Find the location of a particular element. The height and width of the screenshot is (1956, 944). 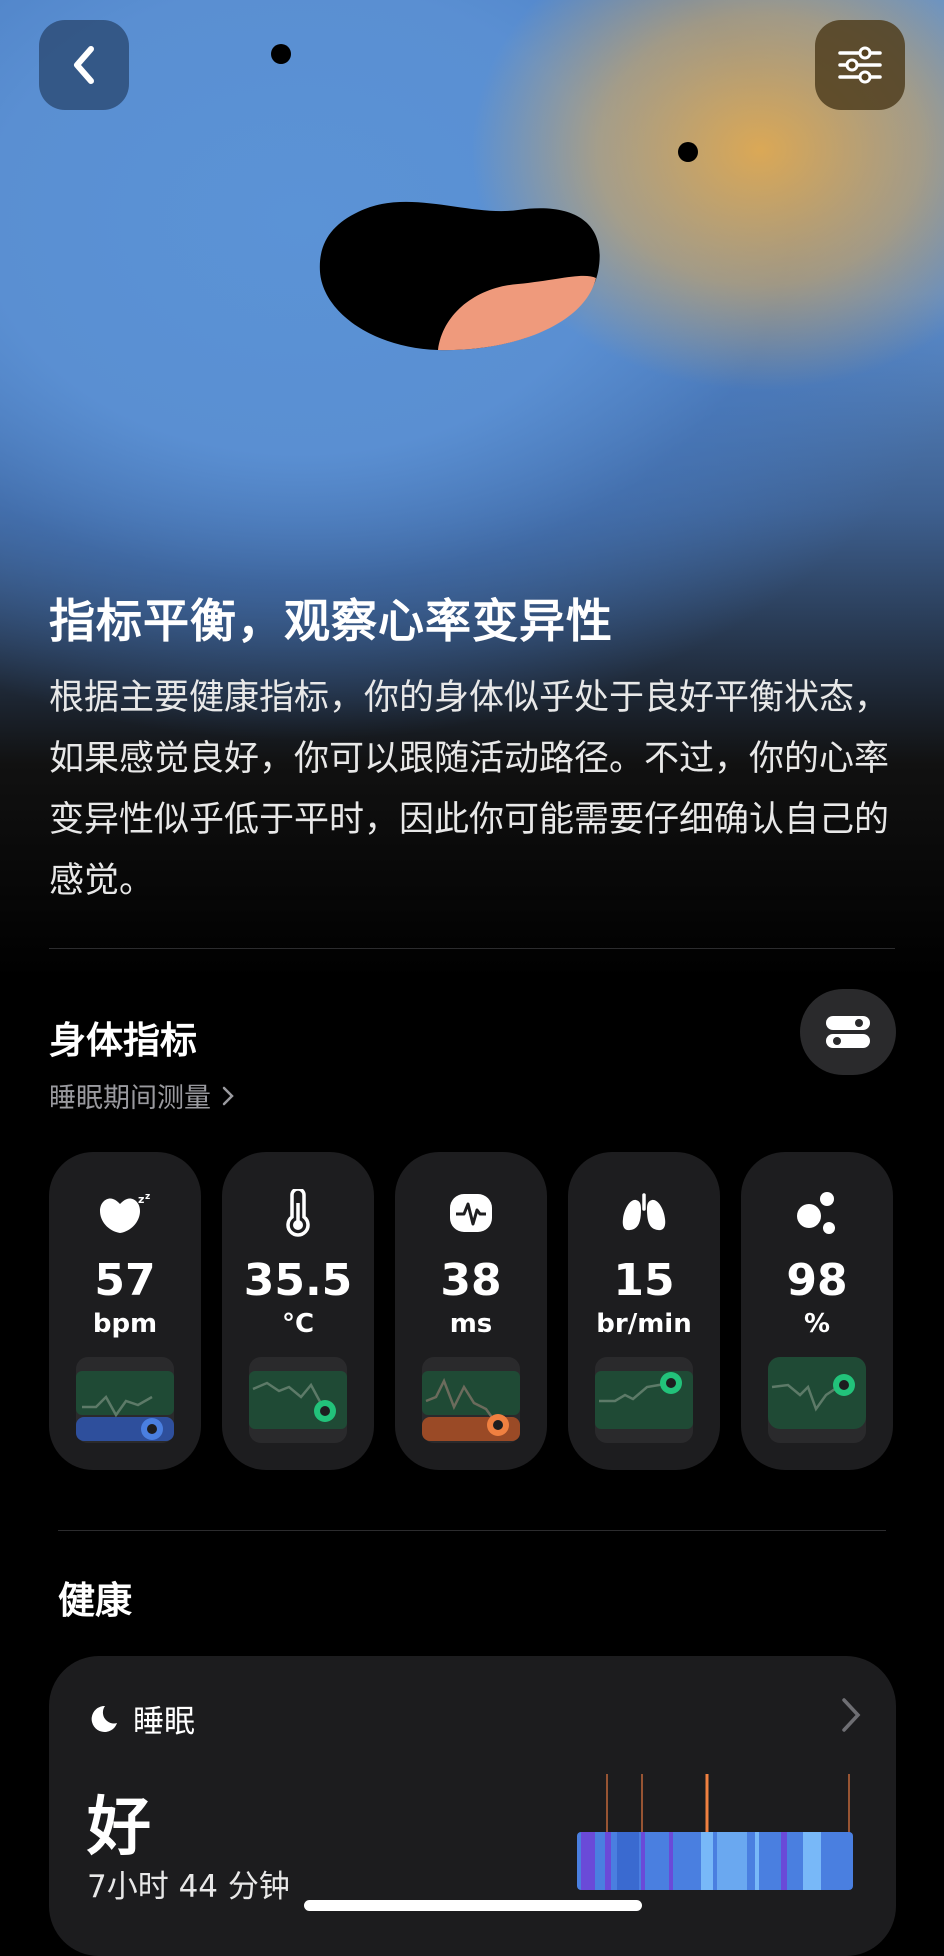

metrics-title: 身体指标 is located at coordinates (123, 1040).